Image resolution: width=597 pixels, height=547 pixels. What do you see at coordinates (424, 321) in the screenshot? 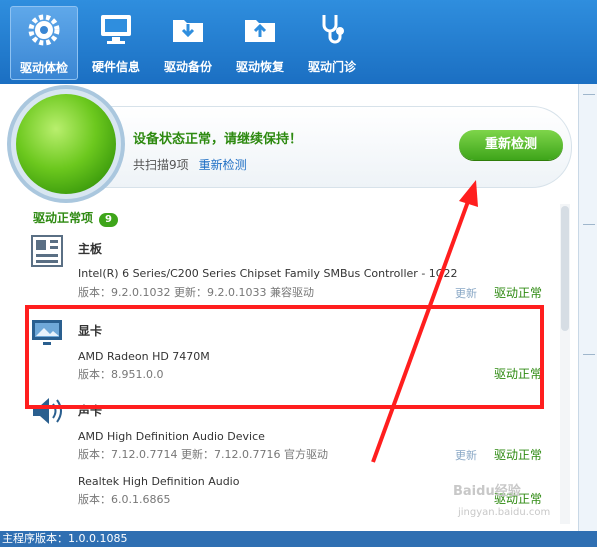
I see `annotation-arrow` at bounding box center [424, 321].